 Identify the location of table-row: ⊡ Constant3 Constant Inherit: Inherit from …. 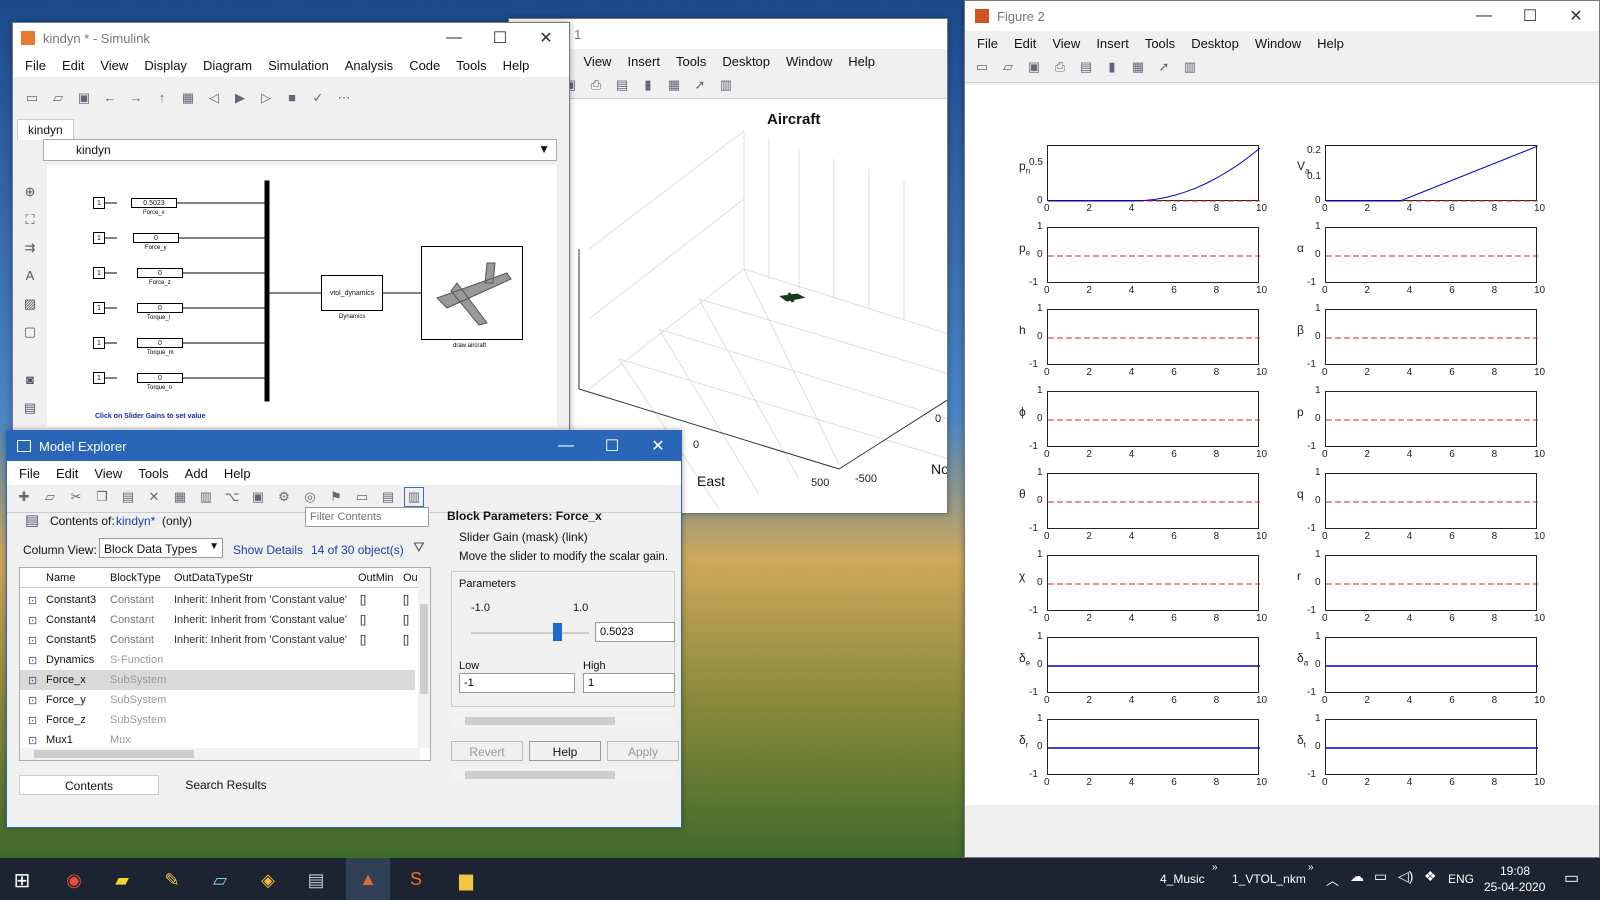
(217, 600).